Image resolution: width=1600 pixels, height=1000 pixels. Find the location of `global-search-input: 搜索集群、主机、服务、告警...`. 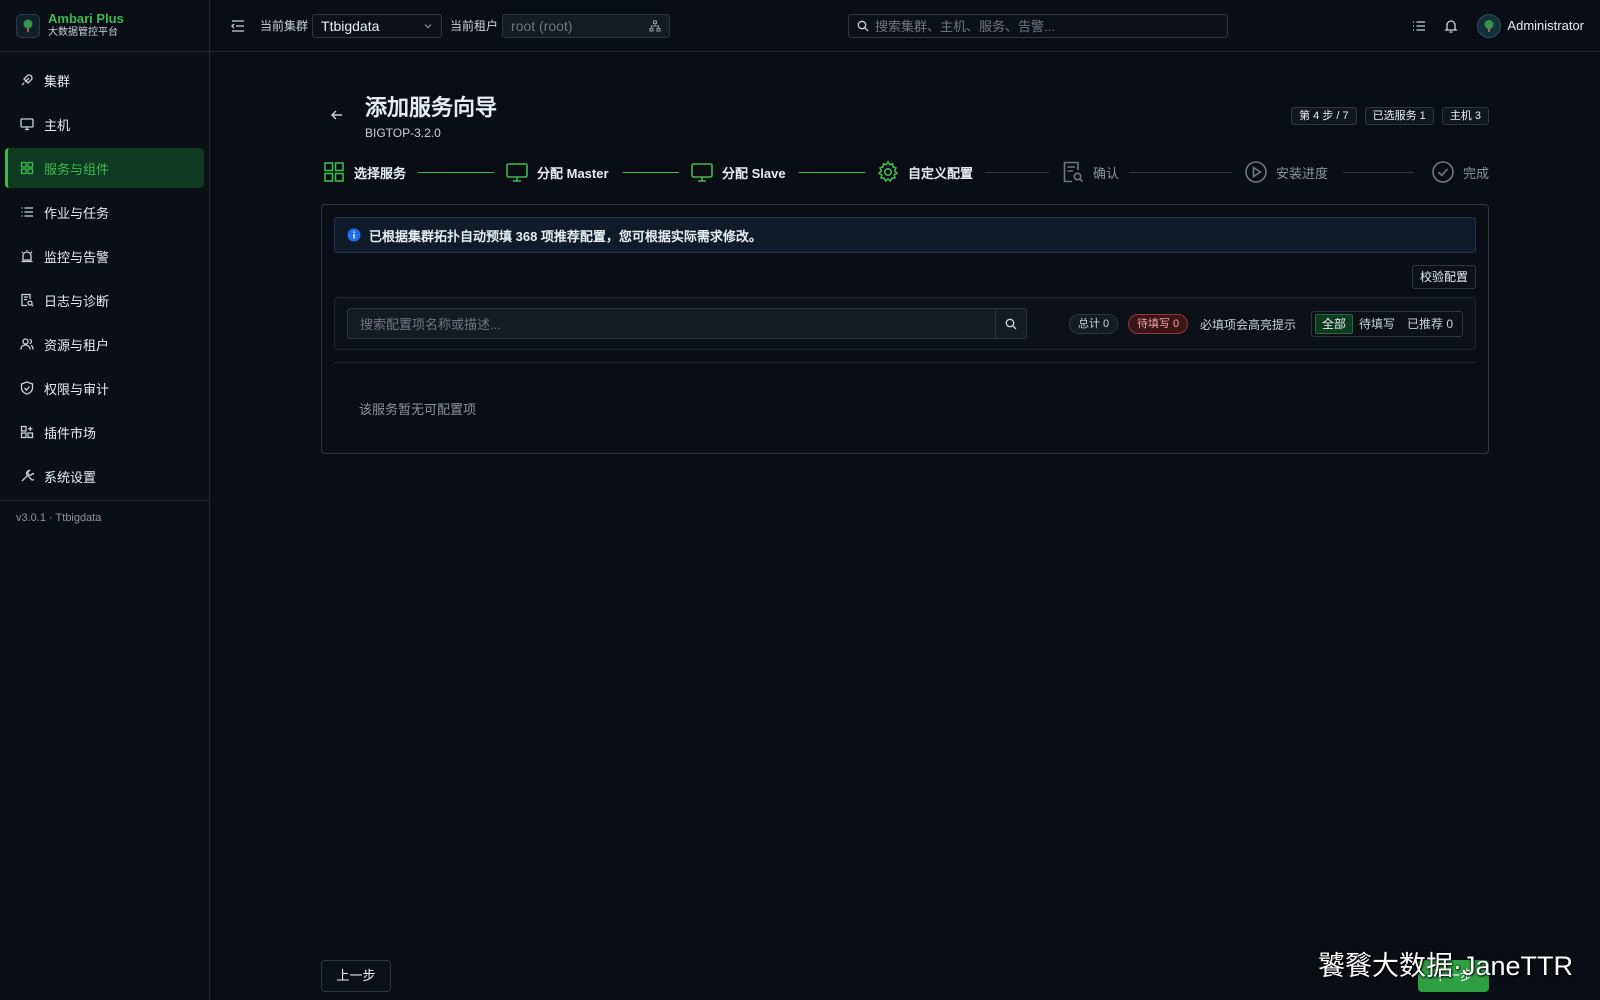

global-search-input: 搜索集群、主机、服务、告警... is located at coordinates (1038, 25).